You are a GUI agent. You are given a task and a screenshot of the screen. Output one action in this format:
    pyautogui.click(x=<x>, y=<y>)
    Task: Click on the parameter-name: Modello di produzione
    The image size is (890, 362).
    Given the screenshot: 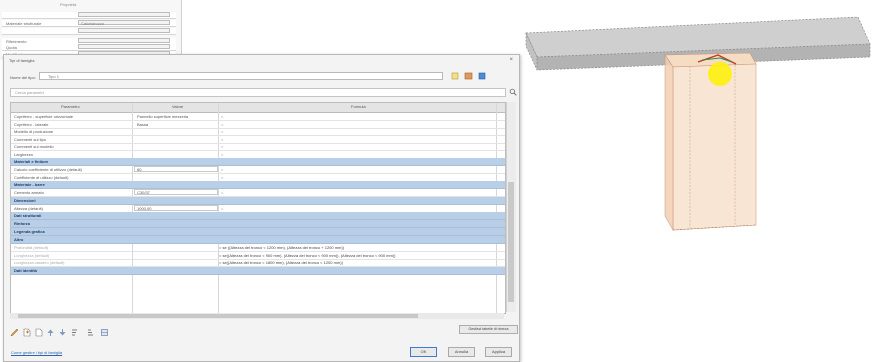 What is the action you would take?
    pyautogui.click(x=34, y=131)
    